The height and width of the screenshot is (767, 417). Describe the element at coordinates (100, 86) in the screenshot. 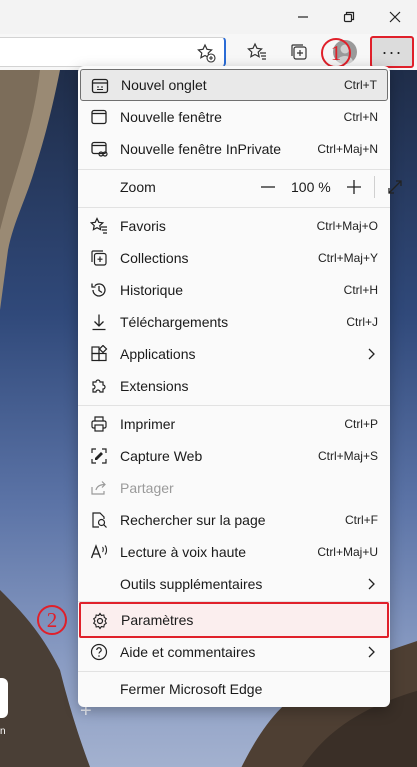

I see `new-tab-icon` at that location.